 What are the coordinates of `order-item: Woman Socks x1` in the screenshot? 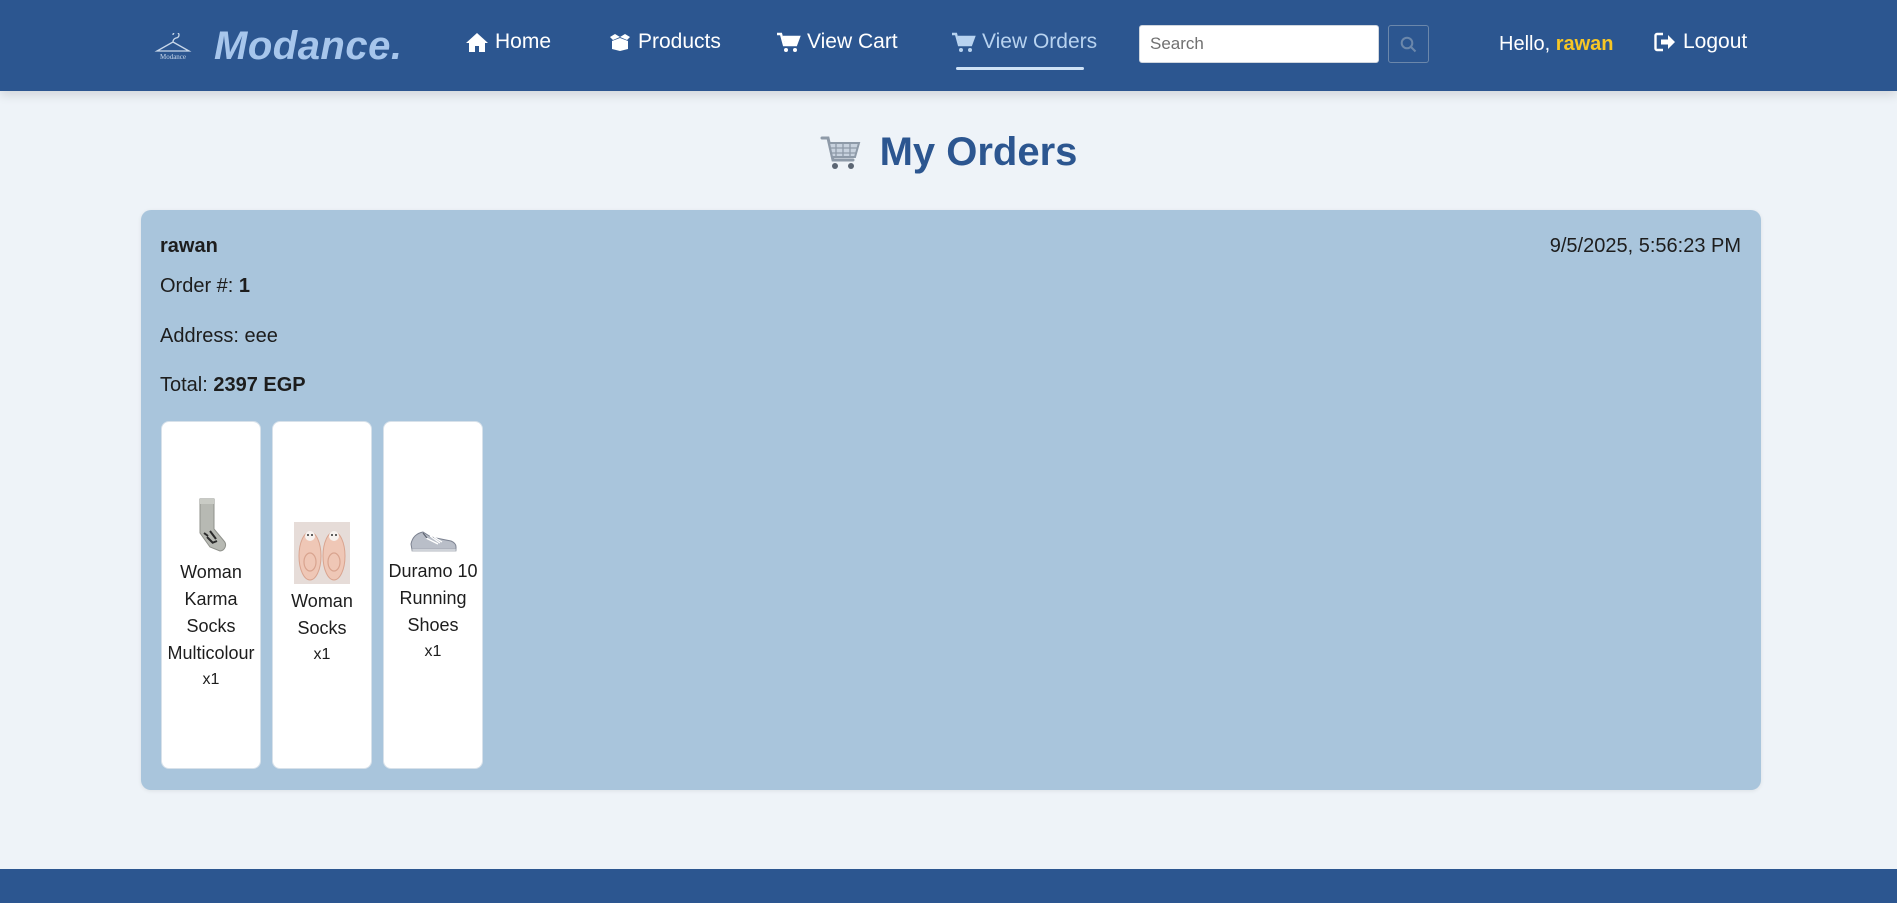 It's located at (322, 595).